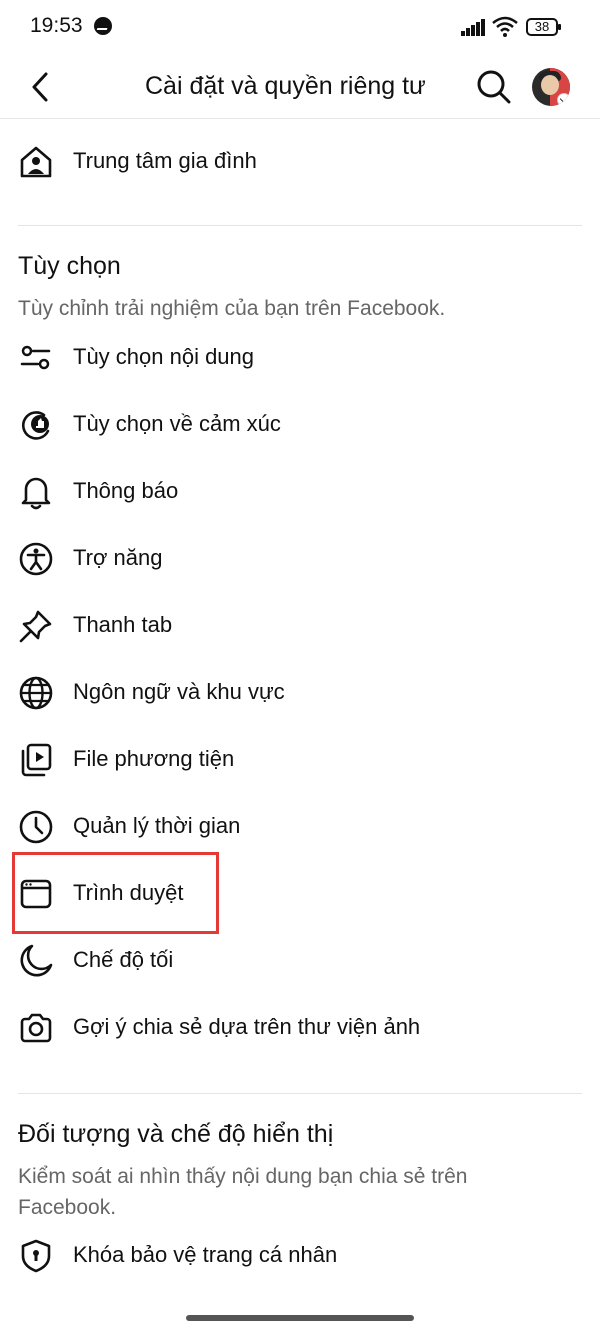 The width and height of the screenshot is (600, 1333). What do you see at coordinates (123, 959) in the screenshot?
I see `preferences-item-label: Chế độ tối` at bounding box center [123, 959].